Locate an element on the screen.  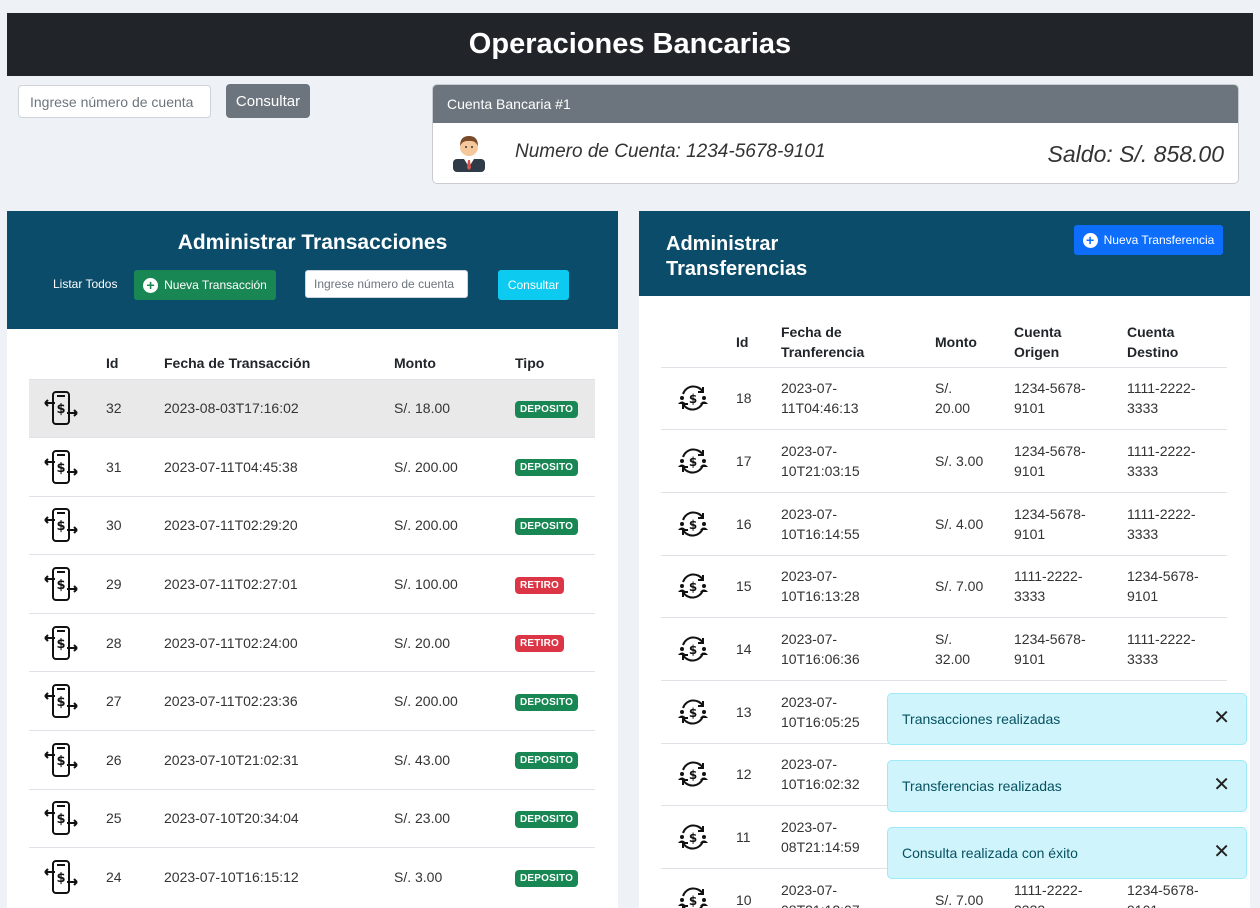
transaction-id: 31 is located at coordinates (135, 467).